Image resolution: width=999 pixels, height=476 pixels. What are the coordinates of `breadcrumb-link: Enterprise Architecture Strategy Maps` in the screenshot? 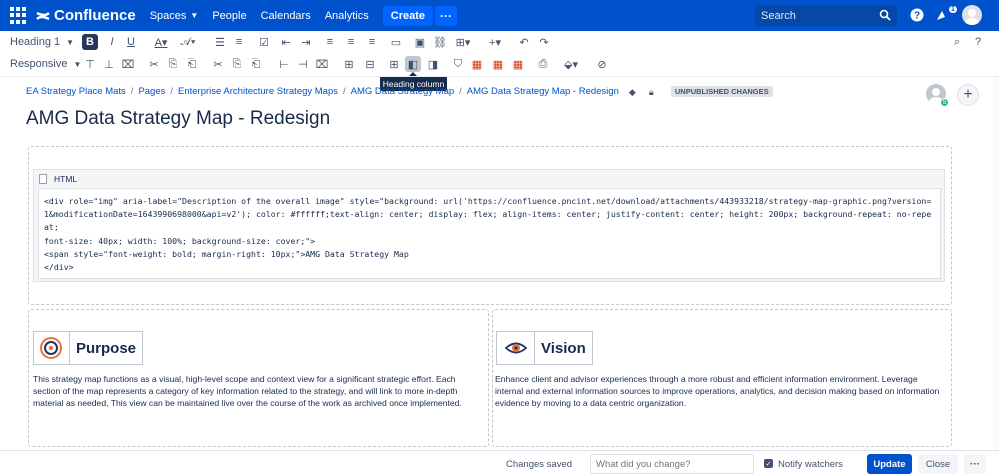 It's located at (258, 91).